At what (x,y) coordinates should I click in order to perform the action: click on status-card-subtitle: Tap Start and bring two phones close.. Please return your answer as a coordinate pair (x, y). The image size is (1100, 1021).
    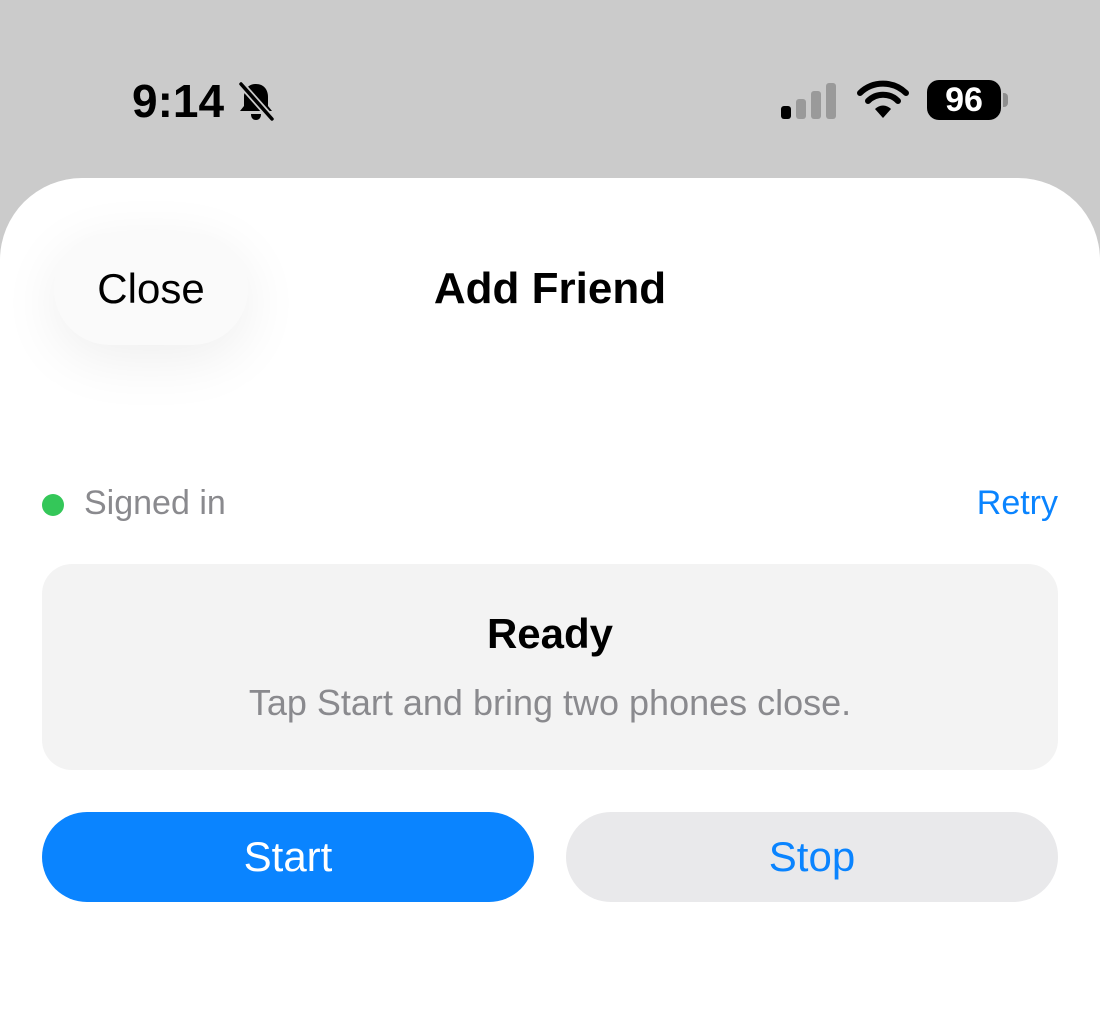
    Looking at the image, I should click on (550, 702).